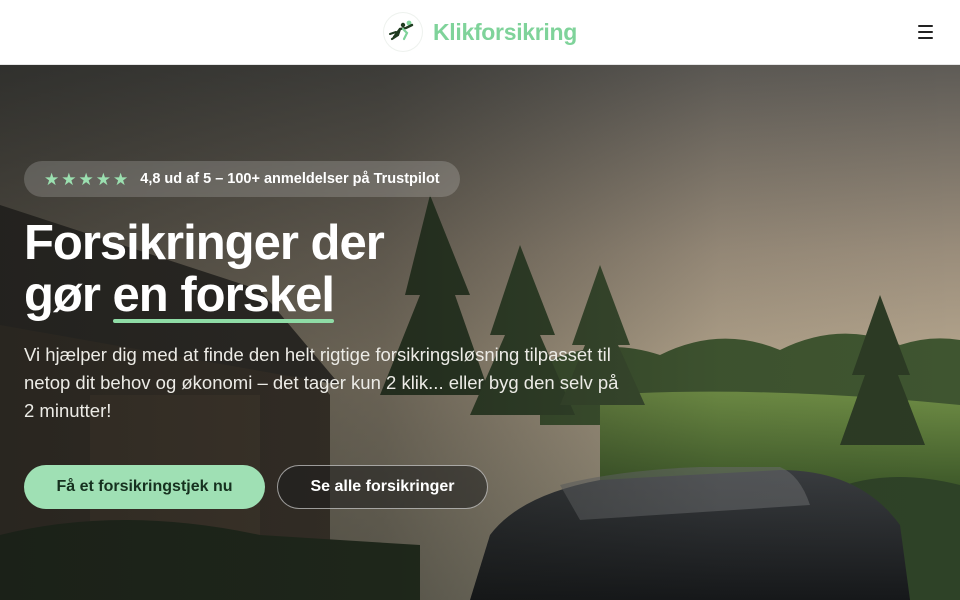  I want to click on rating-stars: ★ ★ ★ ★ ★, so click(86, 179).